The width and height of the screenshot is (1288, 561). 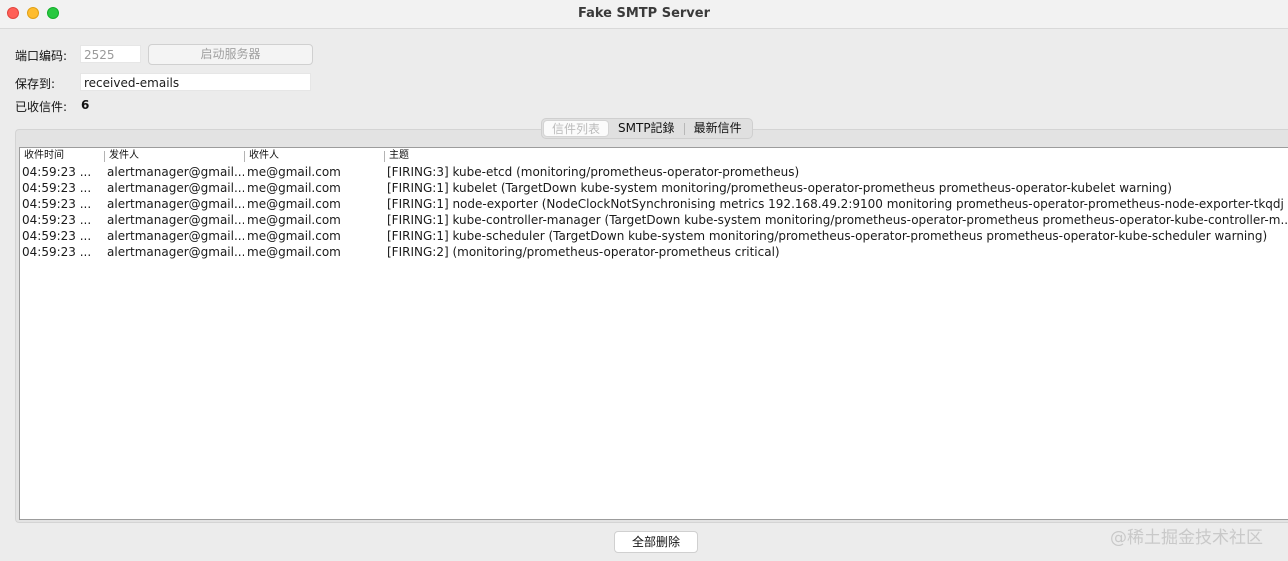 I want to click on received-count-value: 6, so click(x=85, y=105).